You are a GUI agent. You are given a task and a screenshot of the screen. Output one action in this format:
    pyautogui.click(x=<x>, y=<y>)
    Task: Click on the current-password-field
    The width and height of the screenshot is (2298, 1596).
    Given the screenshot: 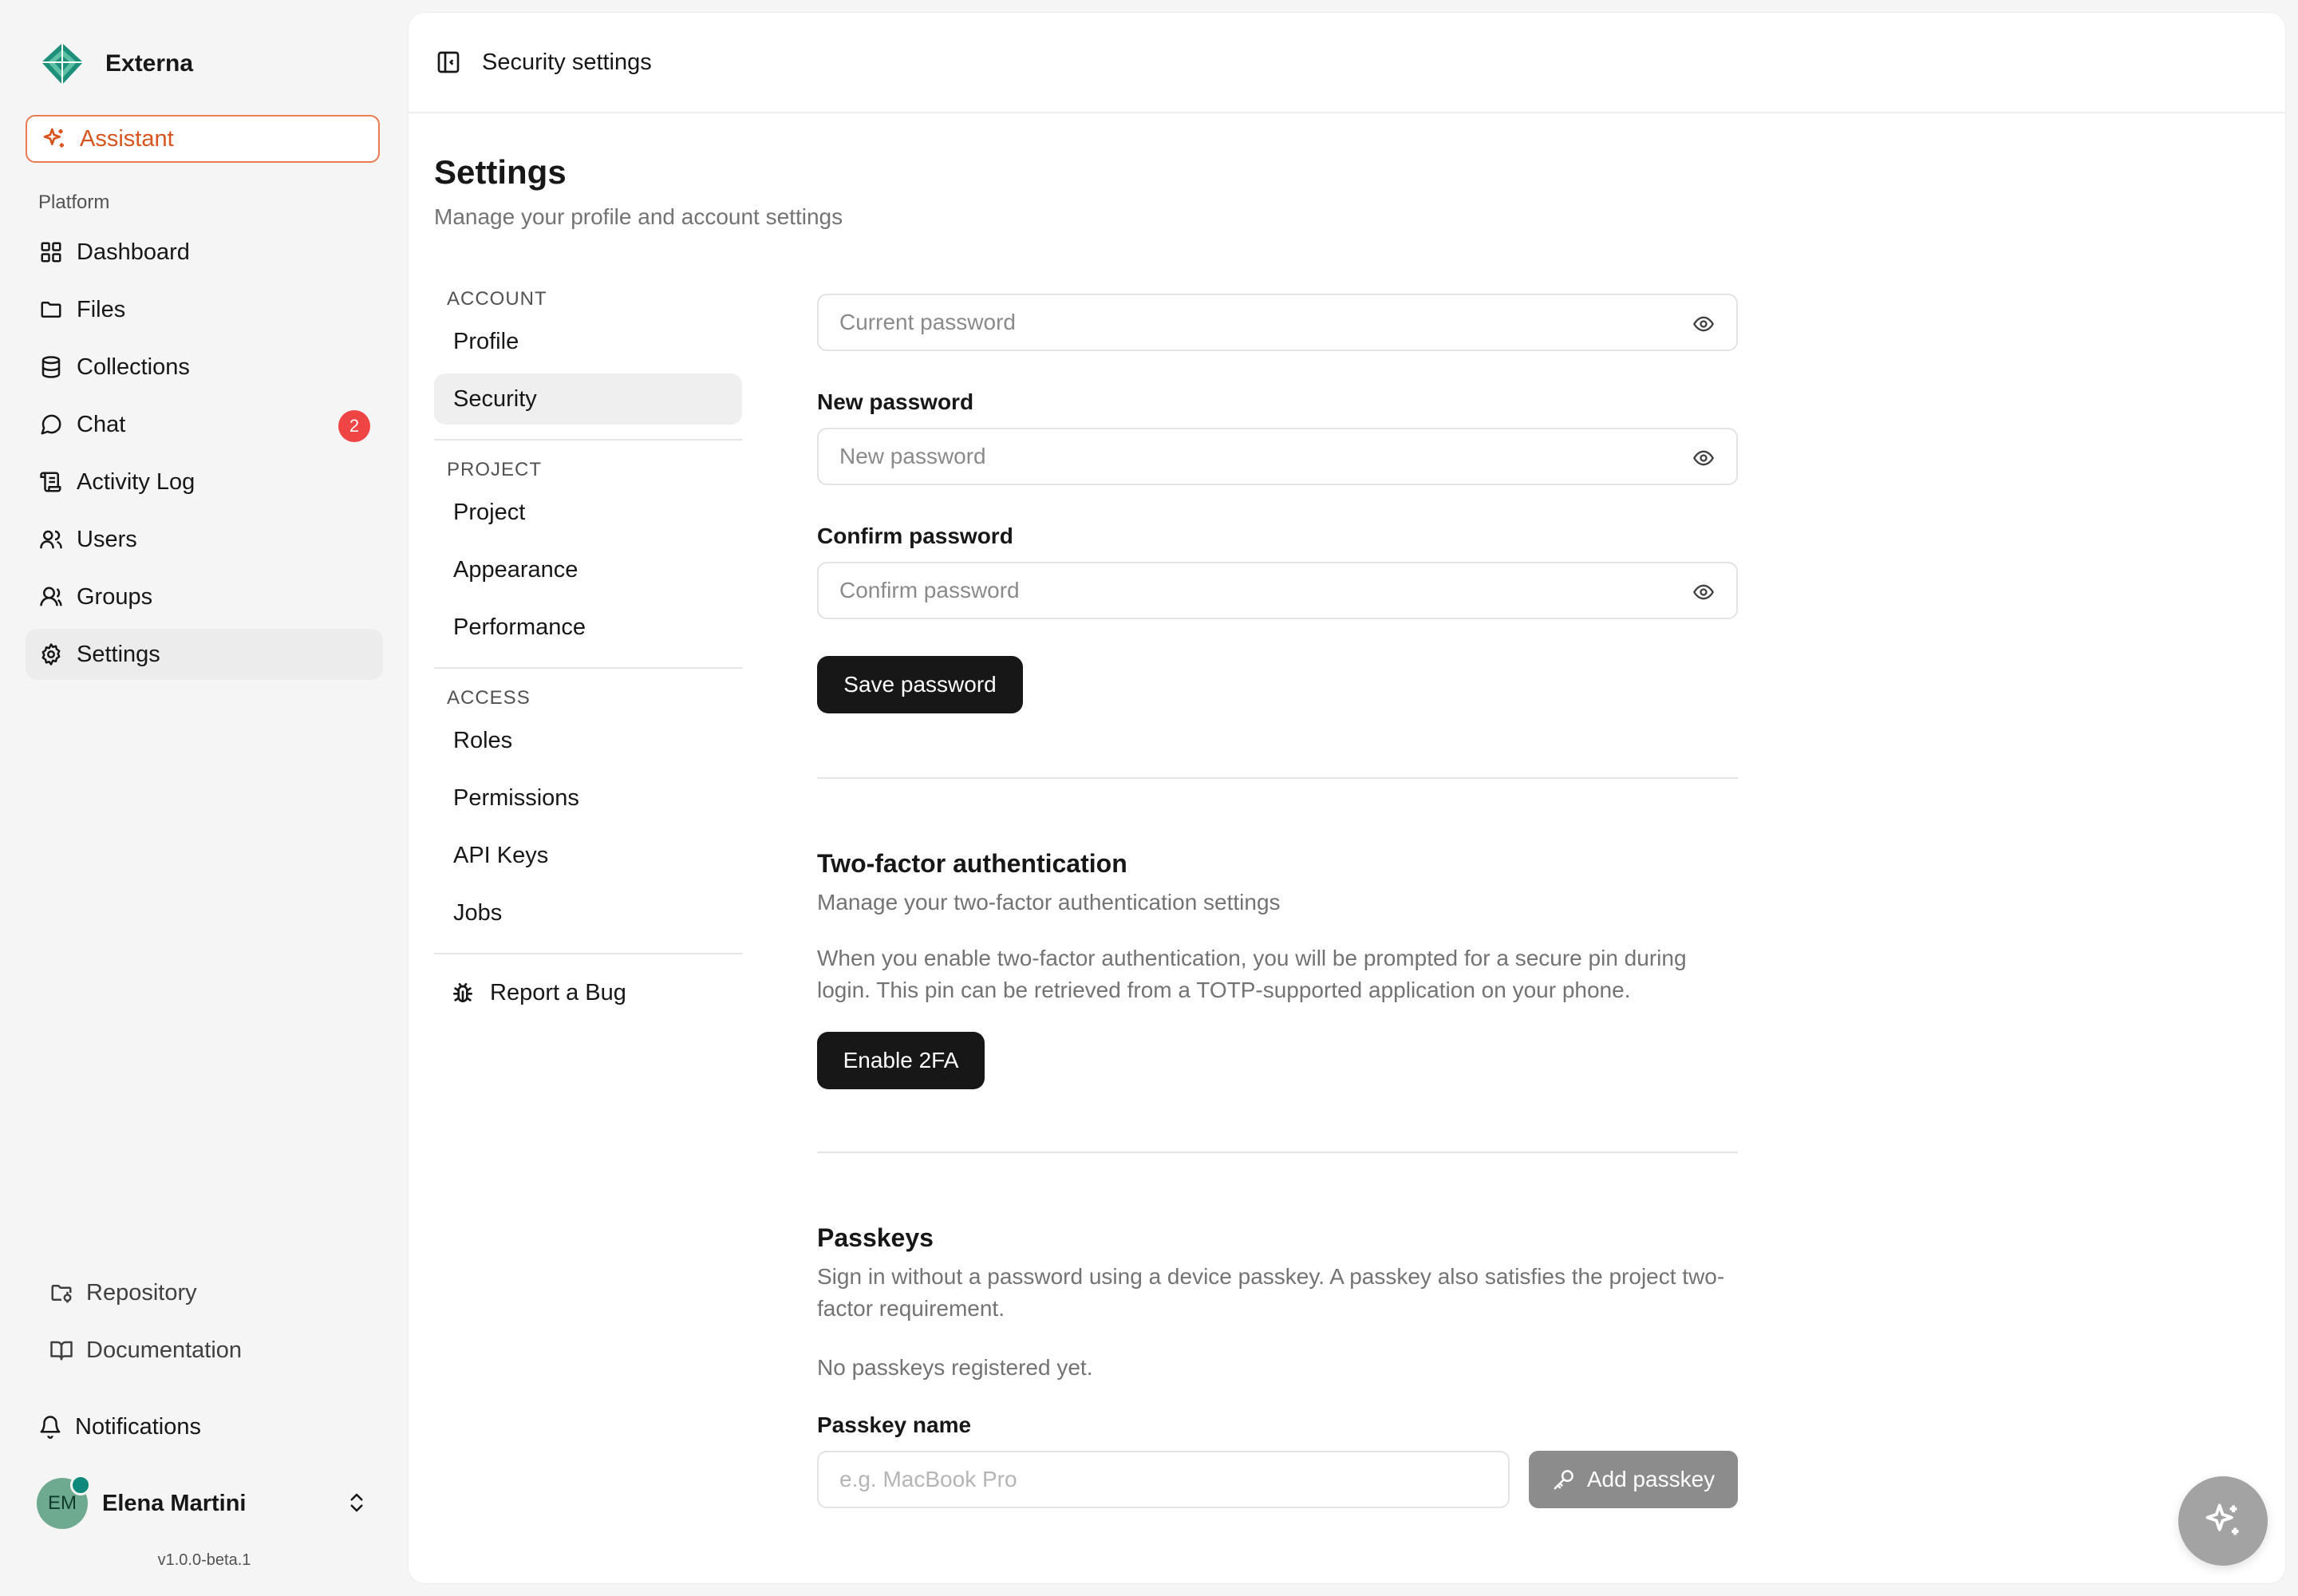 What is the action you would take?
    pyautogui.click(x=1277, y=322)
    